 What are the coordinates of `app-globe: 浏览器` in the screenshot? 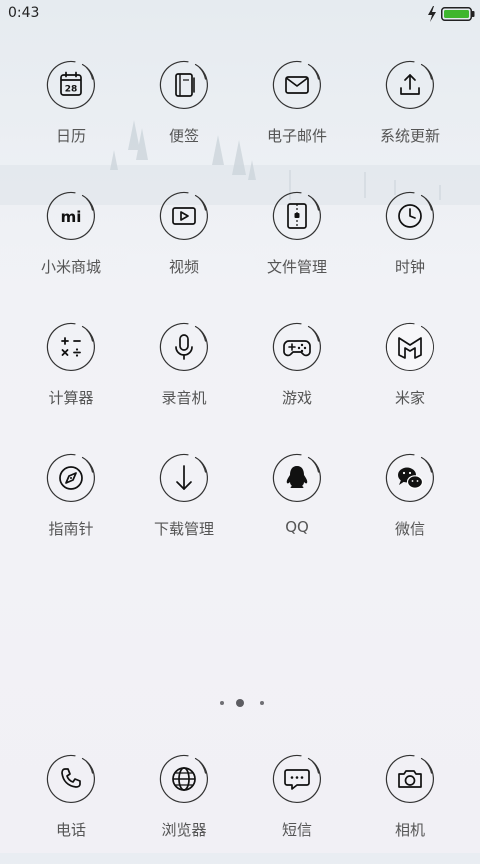 It's located at (184, 809).